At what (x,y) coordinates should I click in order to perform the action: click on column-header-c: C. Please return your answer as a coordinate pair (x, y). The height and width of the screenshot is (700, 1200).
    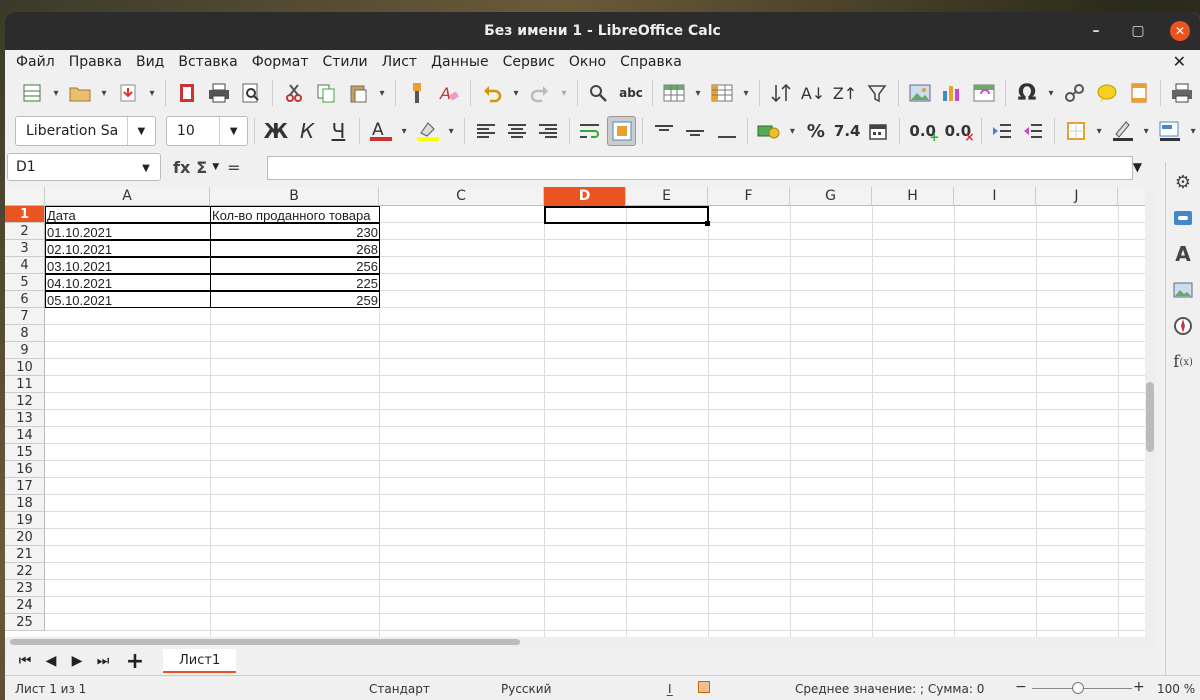
    Looking at the image, I should click on (461, 196).